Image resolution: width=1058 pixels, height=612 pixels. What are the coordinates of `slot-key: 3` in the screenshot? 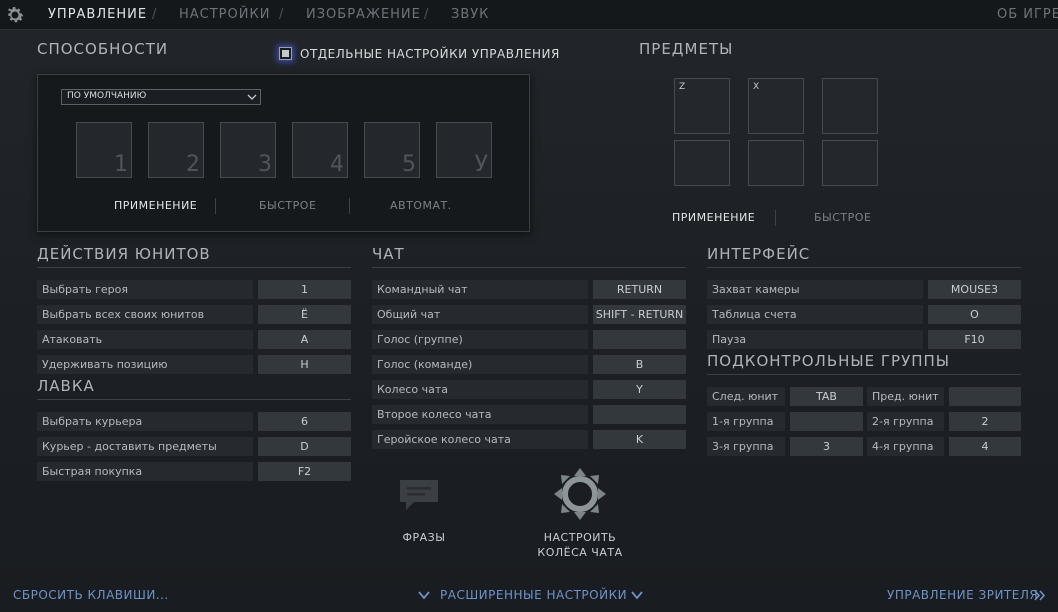 It's located at (265, 164).